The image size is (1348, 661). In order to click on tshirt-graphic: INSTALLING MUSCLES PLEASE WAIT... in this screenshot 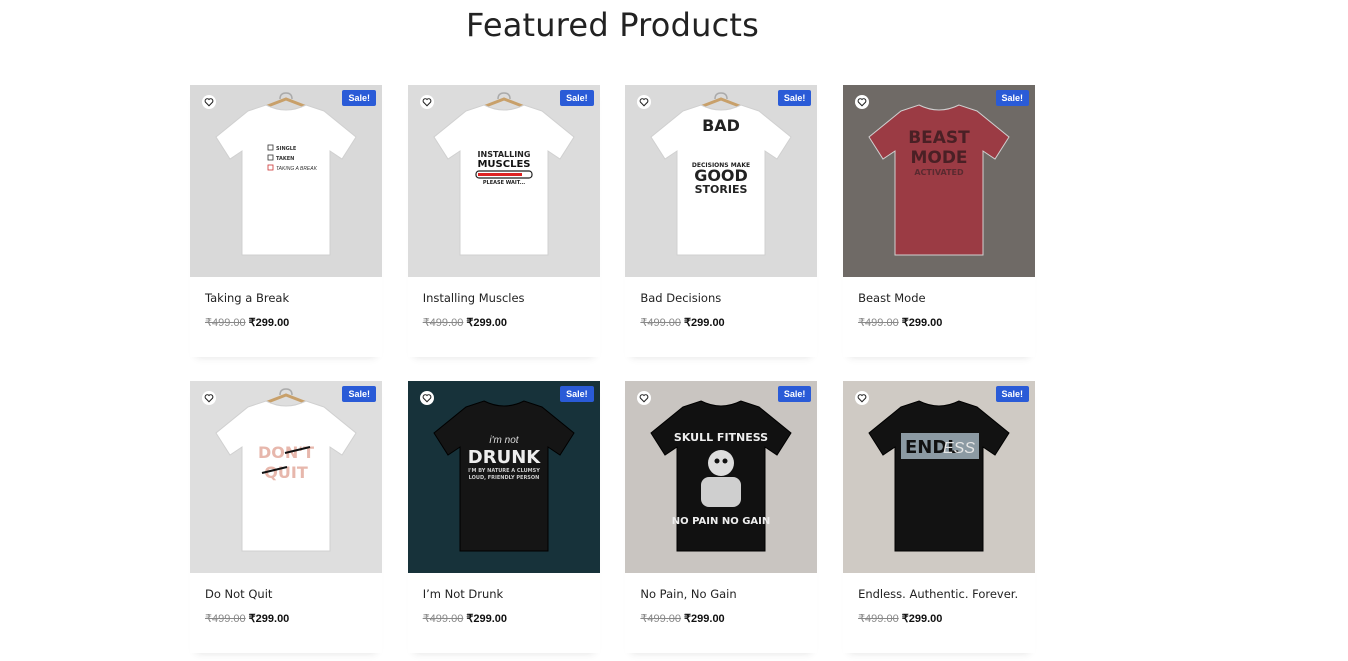, I will do `click(503, 181)`.